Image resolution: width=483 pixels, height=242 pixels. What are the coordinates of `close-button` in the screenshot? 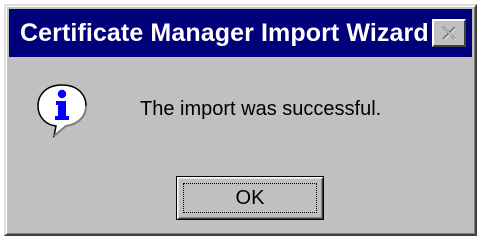 It's located at (449, 33).